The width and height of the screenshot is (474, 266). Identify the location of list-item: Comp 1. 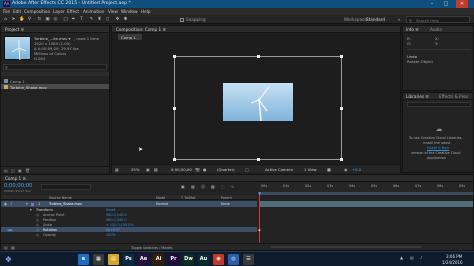
(55, 81).